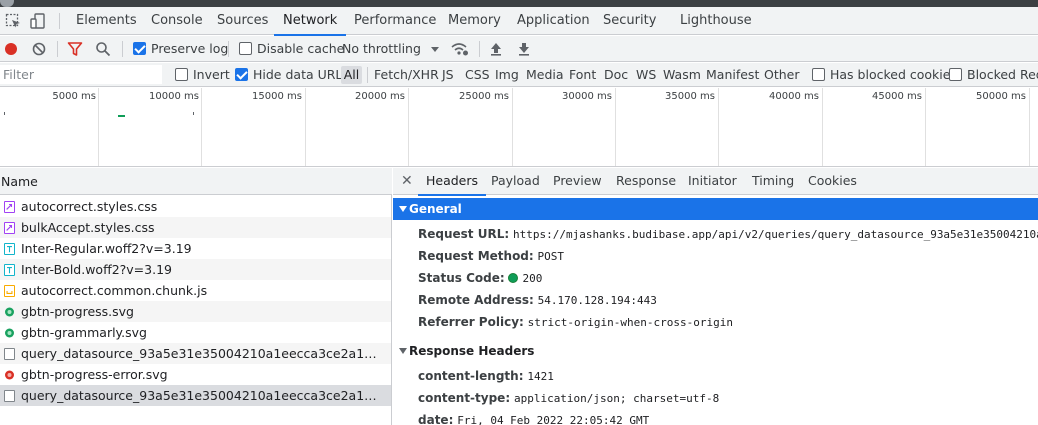 Image resolution: width=1038 pixels, height=425 pixels. I want to click on tab-network: Network, so click(310, 21).